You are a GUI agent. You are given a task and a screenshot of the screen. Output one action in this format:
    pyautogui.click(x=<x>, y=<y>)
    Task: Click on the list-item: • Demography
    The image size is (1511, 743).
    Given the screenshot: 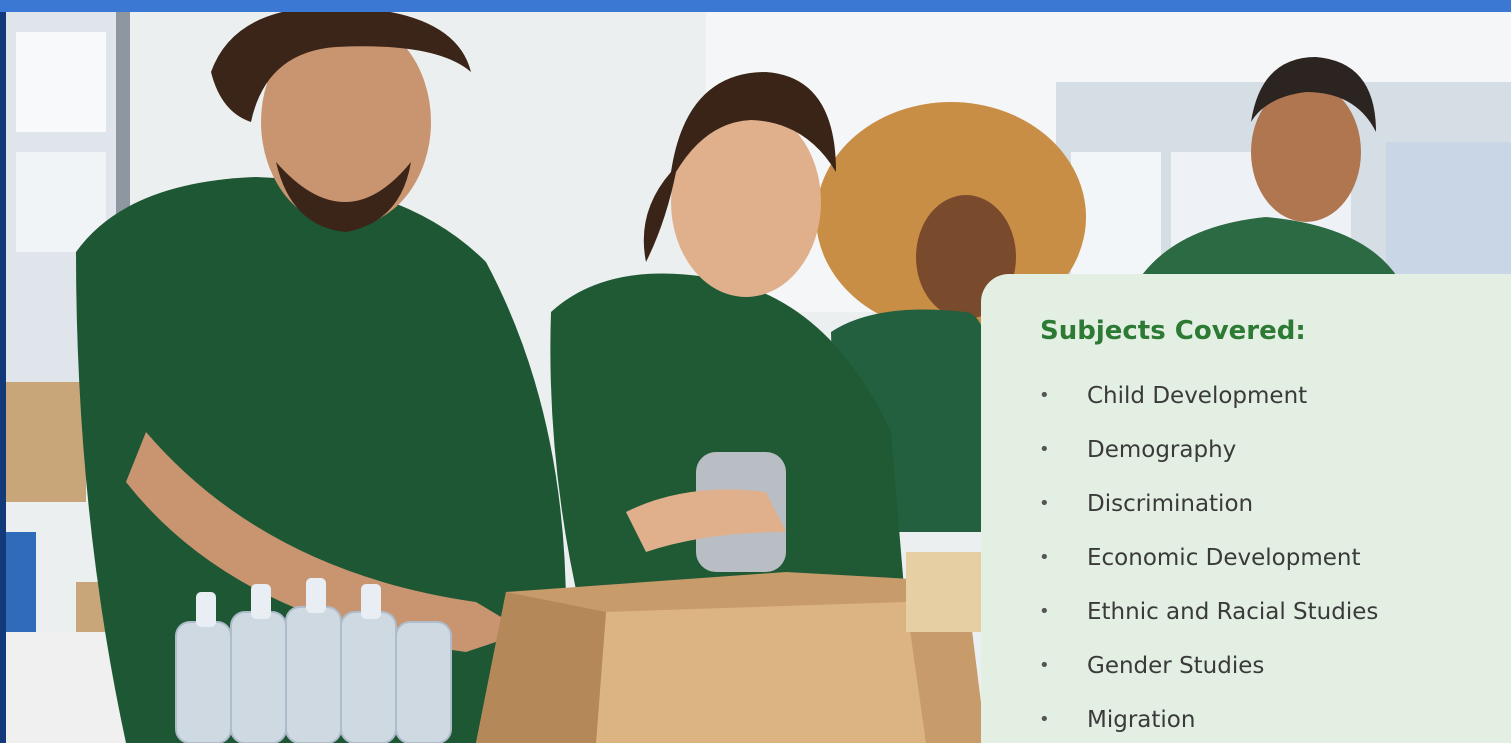 What is the action you would take?
    pyautogui.click(x=1241, y=464)
    